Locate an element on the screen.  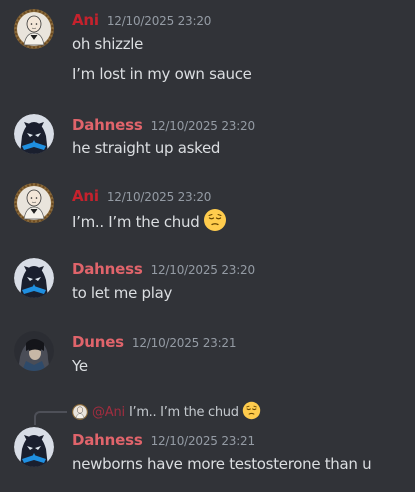
message-line: I’m.. I’m the chud is located at coordinates (149, 222).